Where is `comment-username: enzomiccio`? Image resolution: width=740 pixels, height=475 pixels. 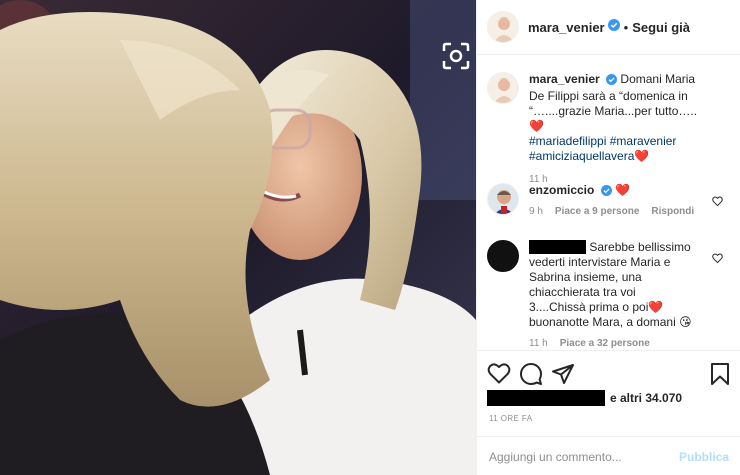 comment-username: enzomiccio is located at coordinates (561, 190).